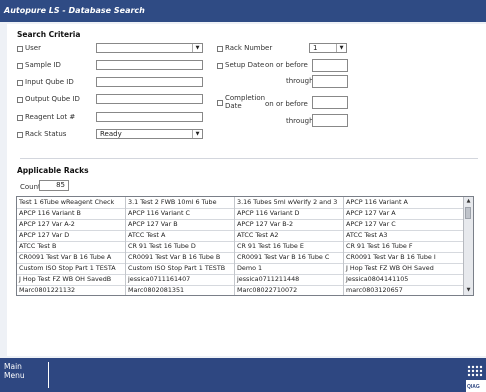 This screenshot has width=486, height=392. Describe the element at coordinates (180, 246) in the screenshot. I see `rack-item: CR 91 Test 16 Tube D` at that location.